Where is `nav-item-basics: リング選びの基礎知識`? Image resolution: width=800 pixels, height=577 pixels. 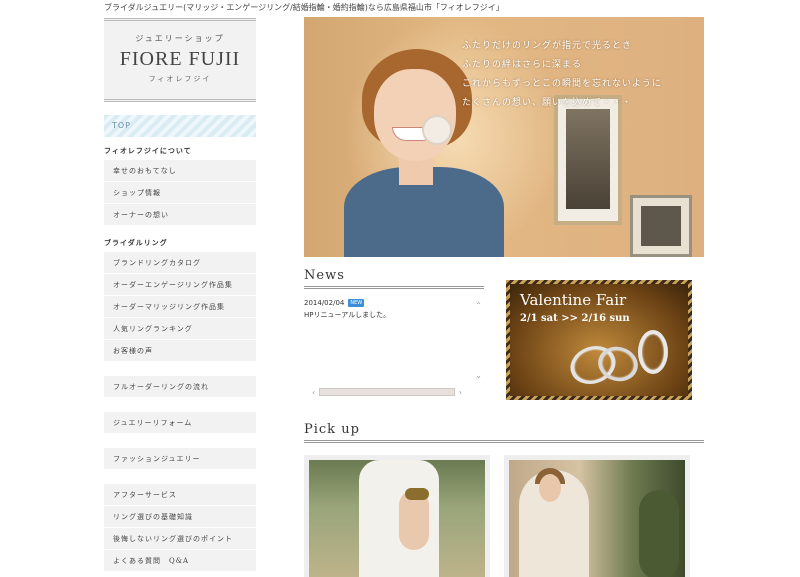 nav-item-basics: リング選びの基礎知識 is located at coordinates (180, 517).